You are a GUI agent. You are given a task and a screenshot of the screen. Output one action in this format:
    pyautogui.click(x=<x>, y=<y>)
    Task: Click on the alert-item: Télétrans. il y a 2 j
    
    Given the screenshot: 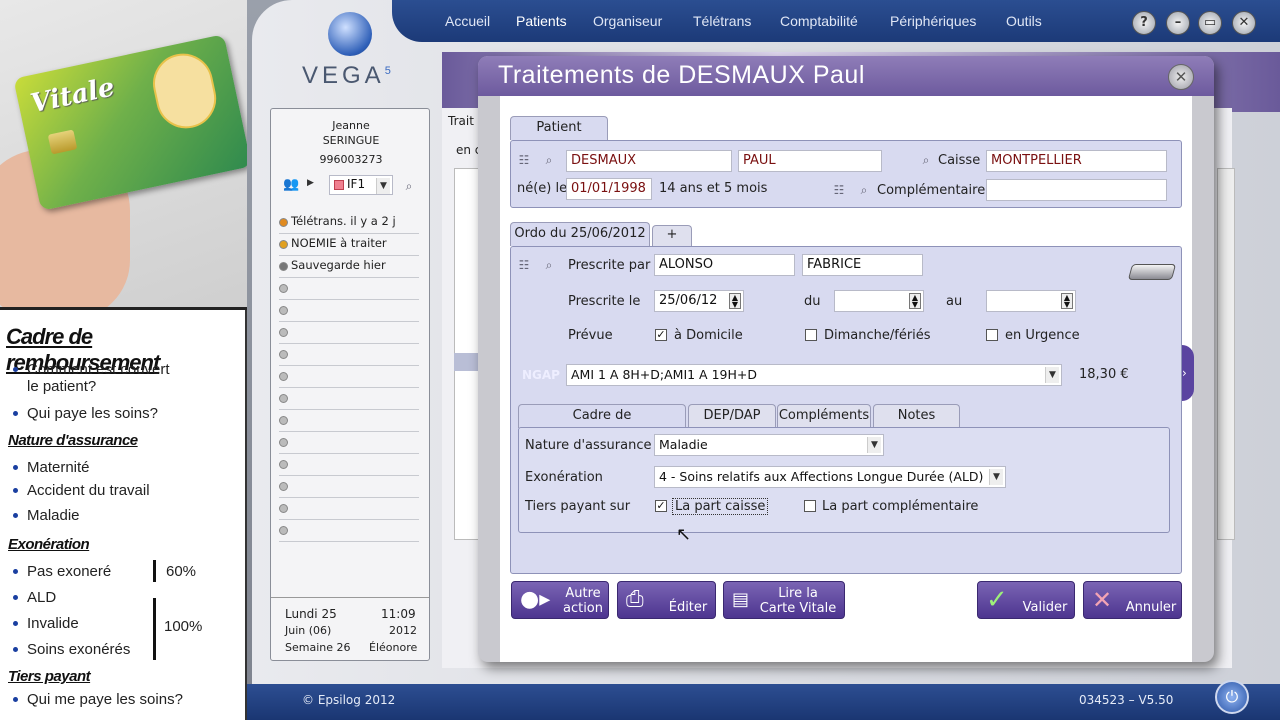 What is the action you would take?
    pyautogui.click(x=349, y=223)
    